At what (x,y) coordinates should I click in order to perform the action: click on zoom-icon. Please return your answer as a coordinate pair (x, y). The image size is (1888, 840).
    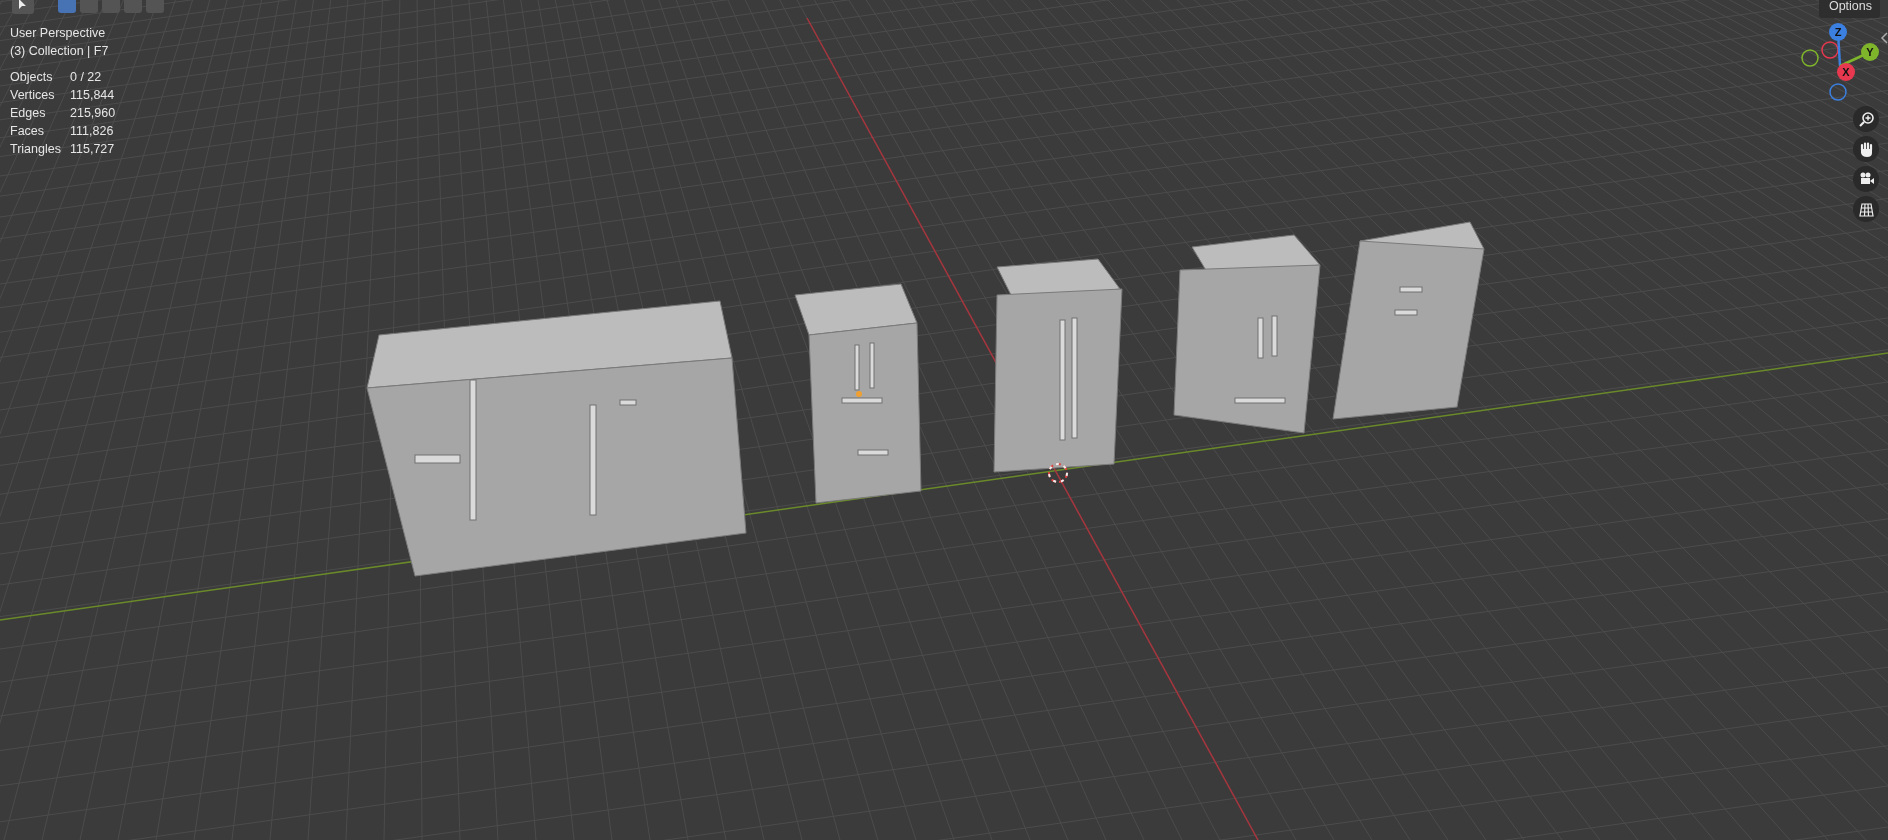
    Looking at the image, I should click on (1866, 119).